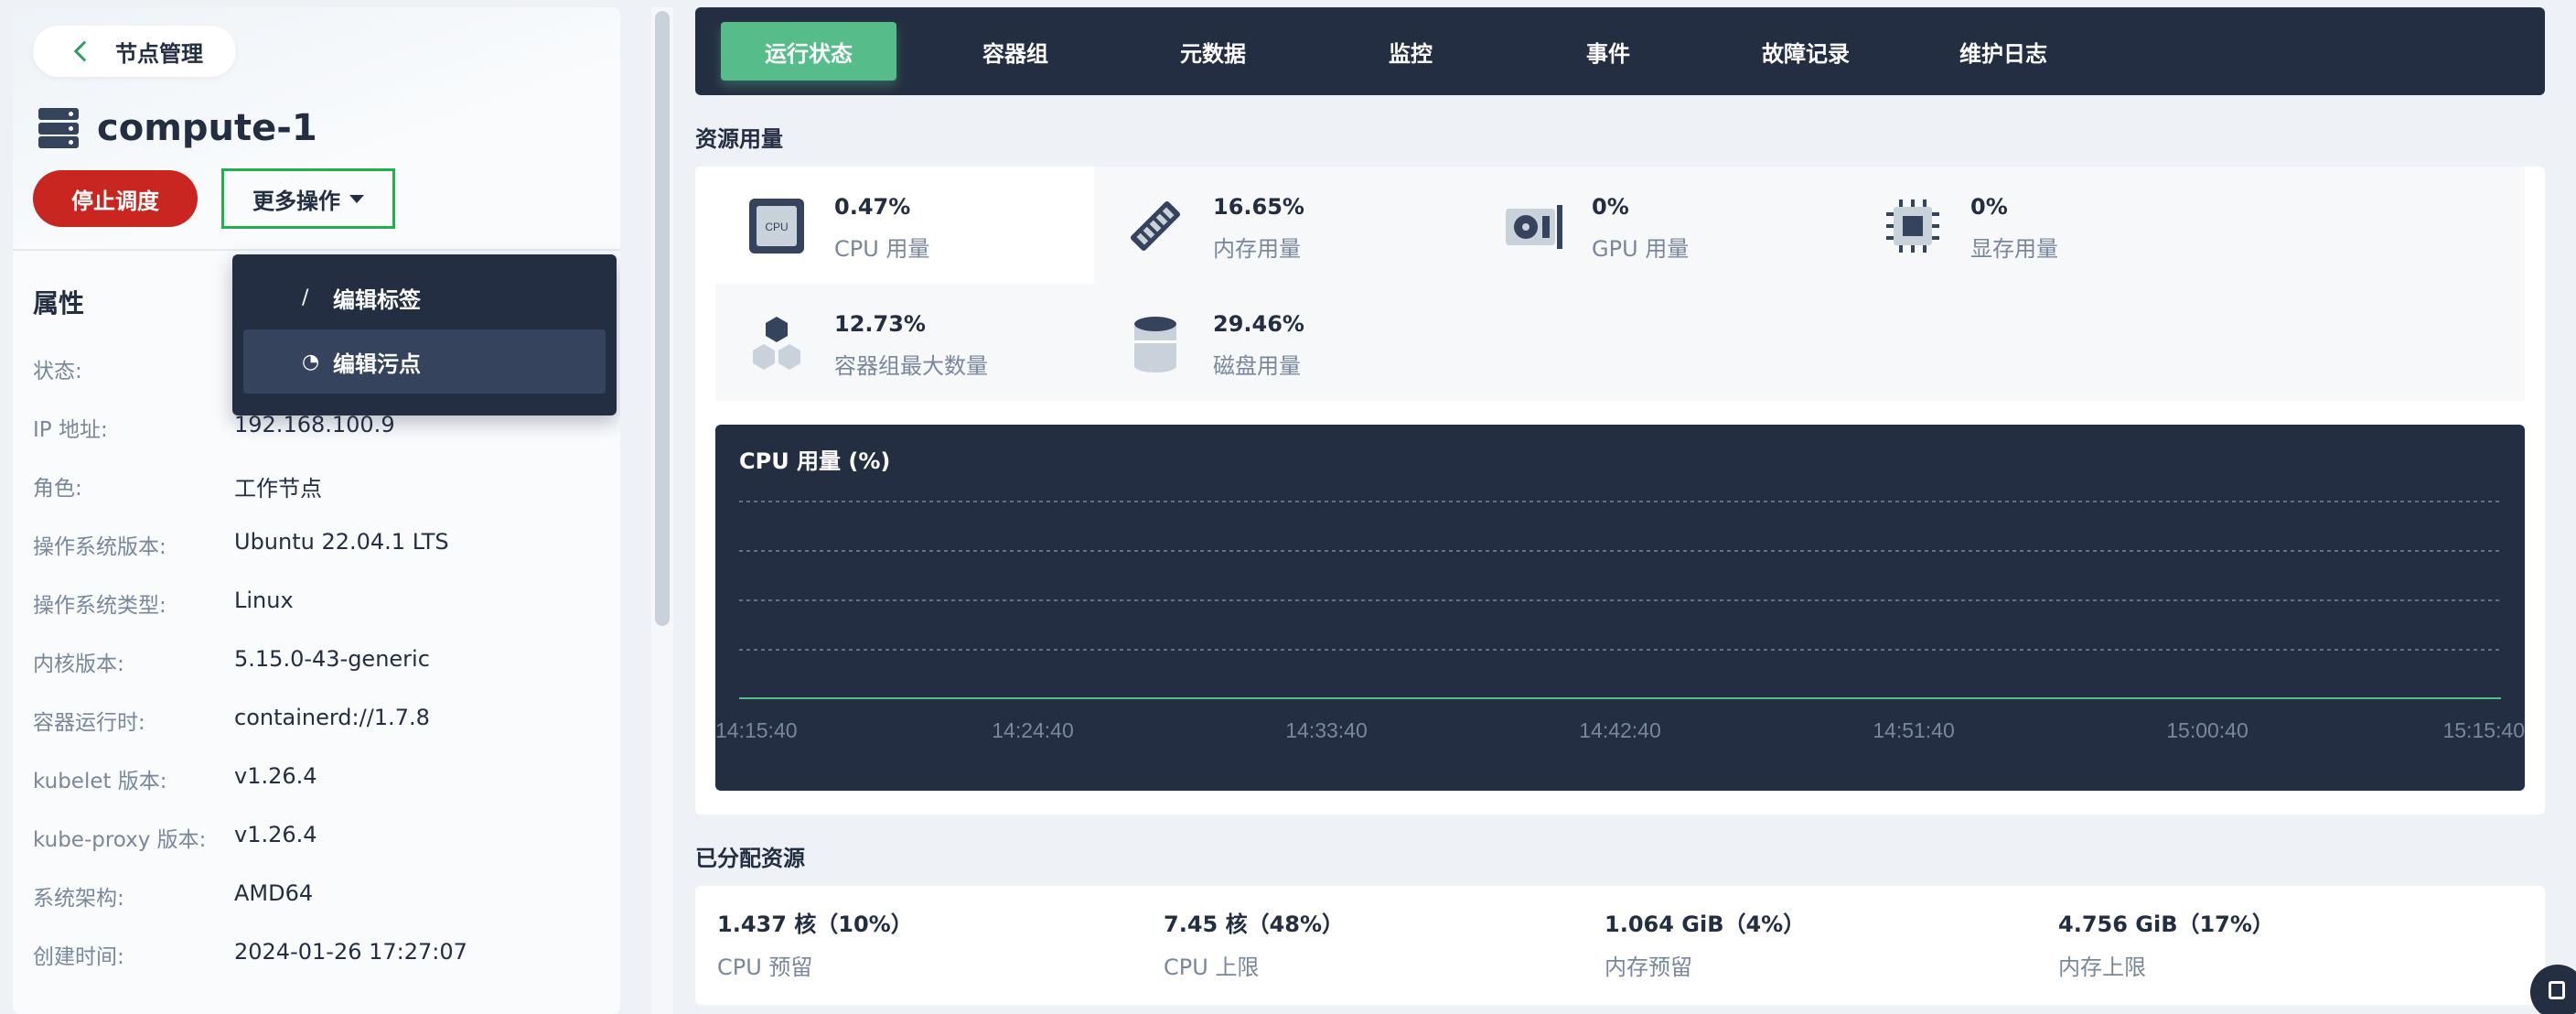  I want to click on pencil-icon: /, so click(305, 297).